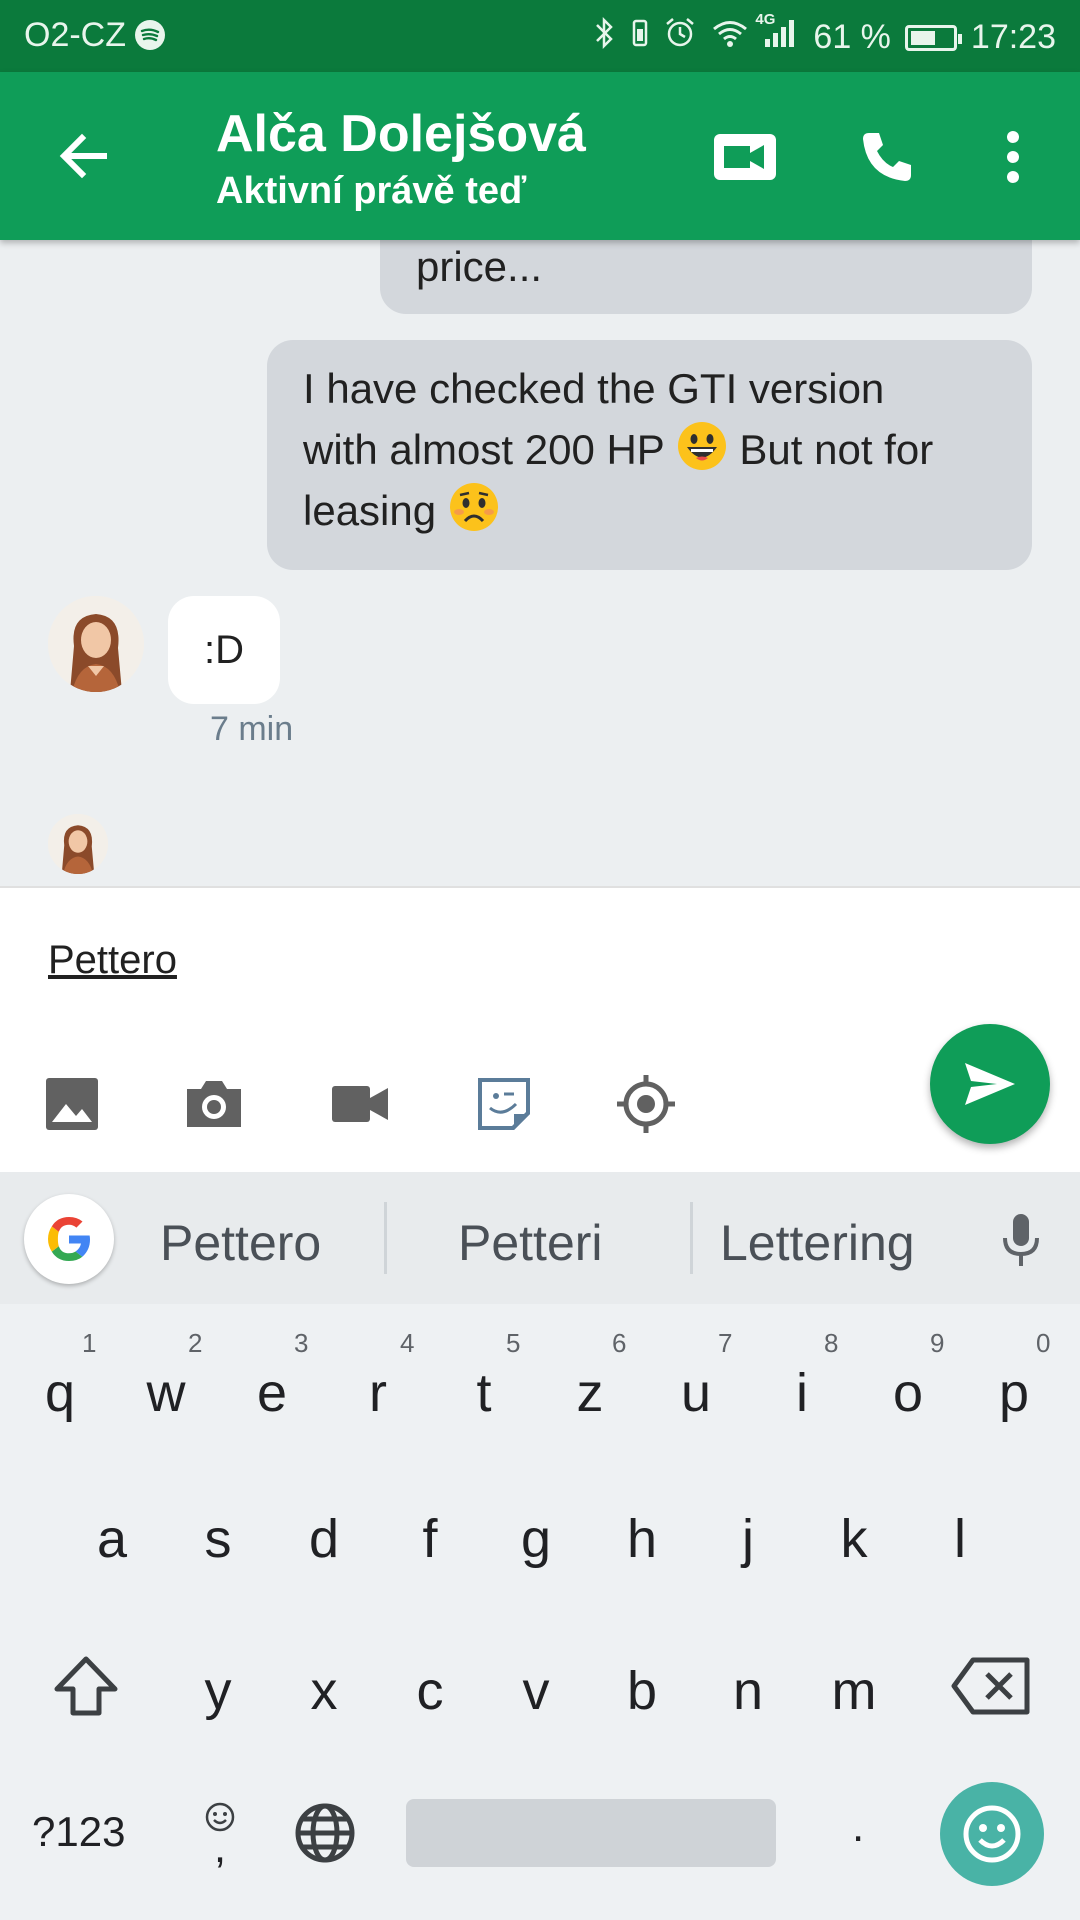  I want to click on avatar, so click(96, 644).